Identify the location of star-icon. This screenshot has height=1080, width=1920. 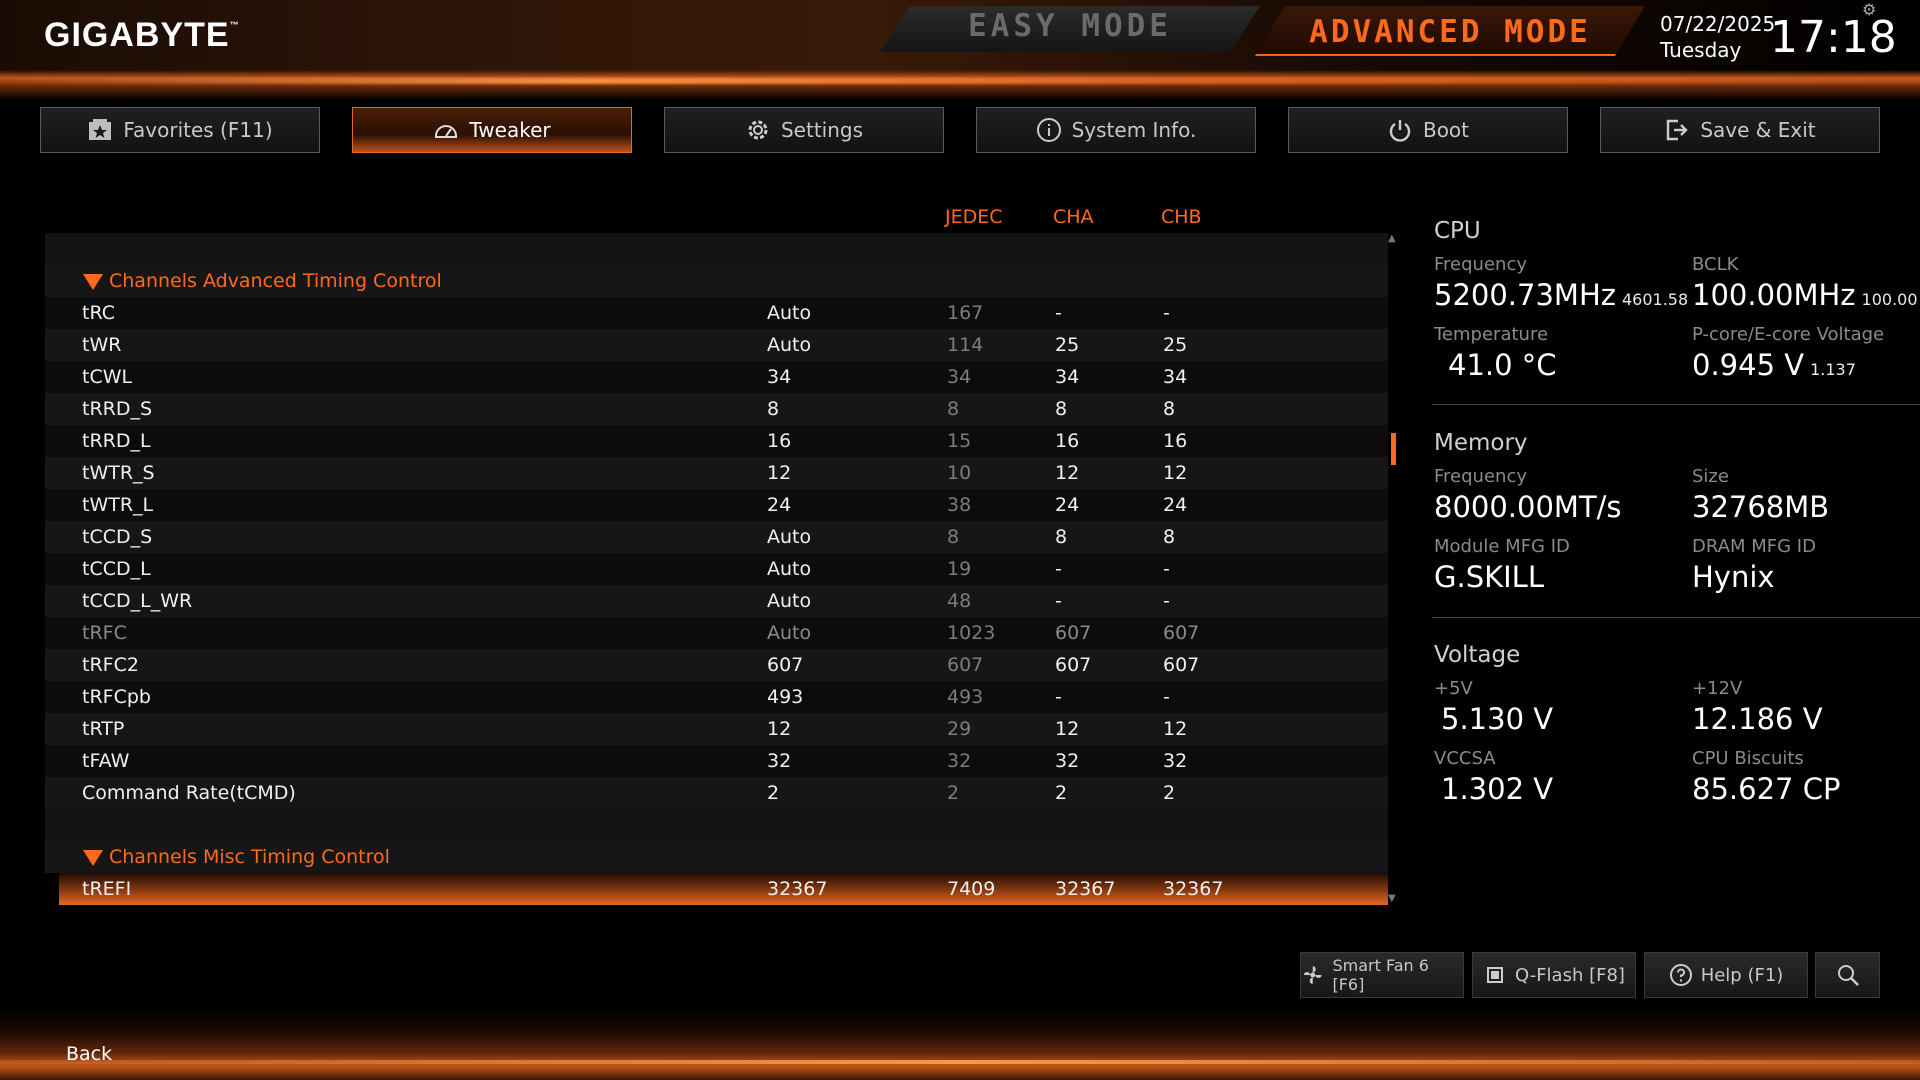
(100, 129).